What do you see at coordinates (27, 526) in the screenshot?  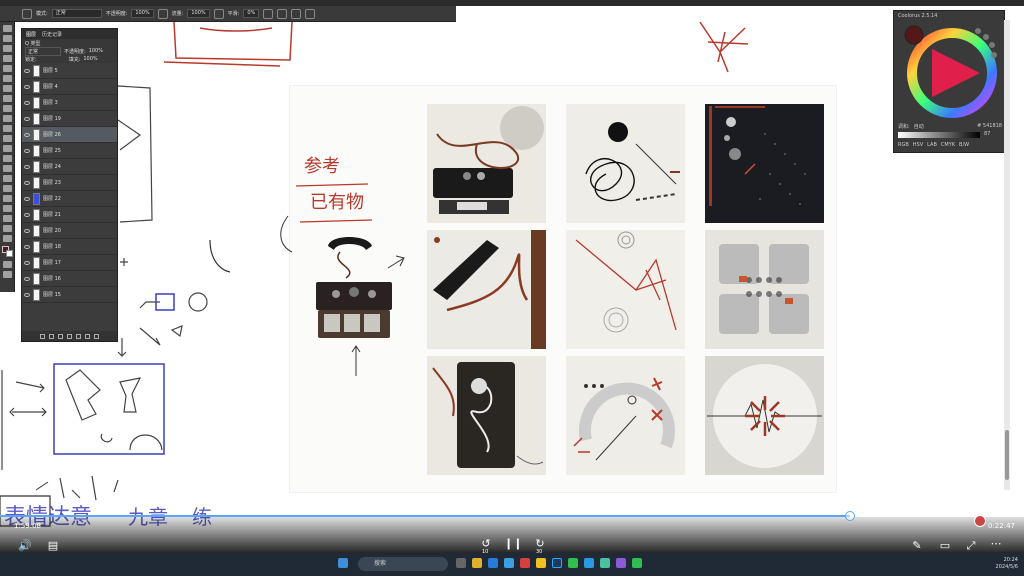 I see `elapsed-time: 1:59:08` at bounding box center [27, 526].